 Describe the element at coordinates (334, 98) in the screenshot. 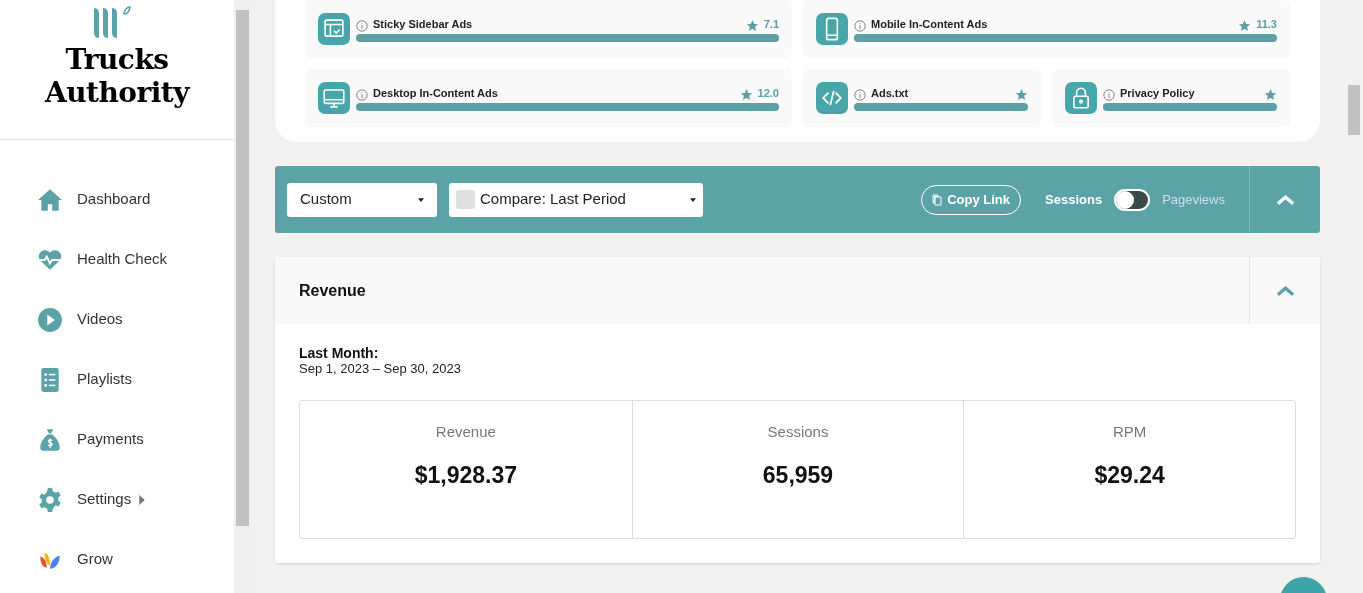

I see `monitor-icon` at that location.